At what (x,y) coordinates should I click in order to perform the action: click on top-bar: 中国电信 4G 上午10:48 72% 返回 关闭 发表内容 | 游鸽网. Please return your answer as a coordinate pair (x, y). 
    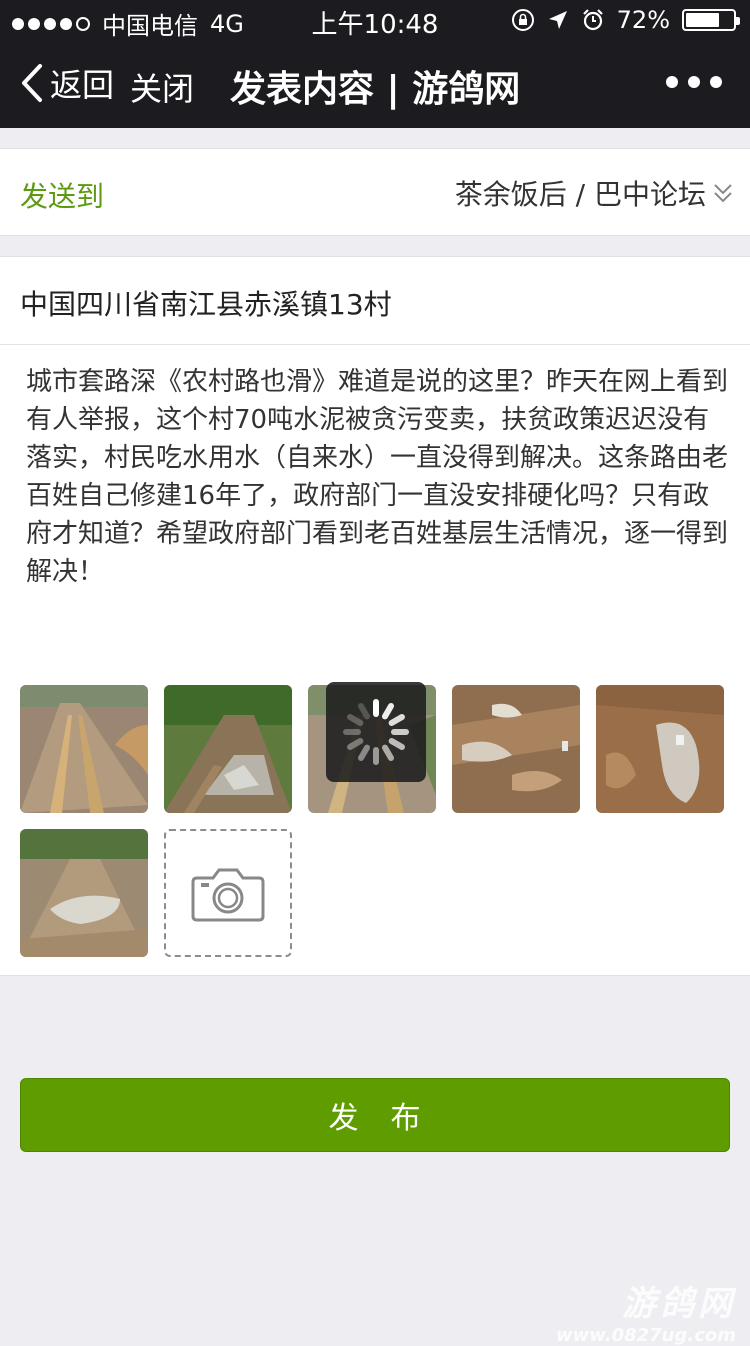
    Looking at the image, I should click on (375, 64).